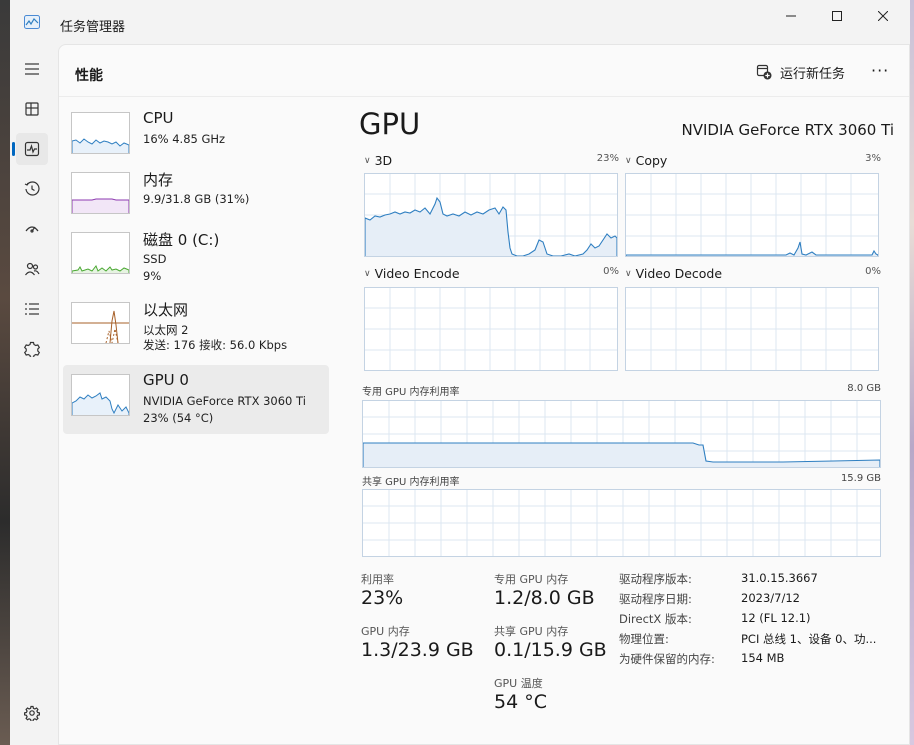  I want to click on resource-item-ethernet: 以太网 以太网 2 发送: 176 接收: 56.0 Kbps, so click(196, 327).